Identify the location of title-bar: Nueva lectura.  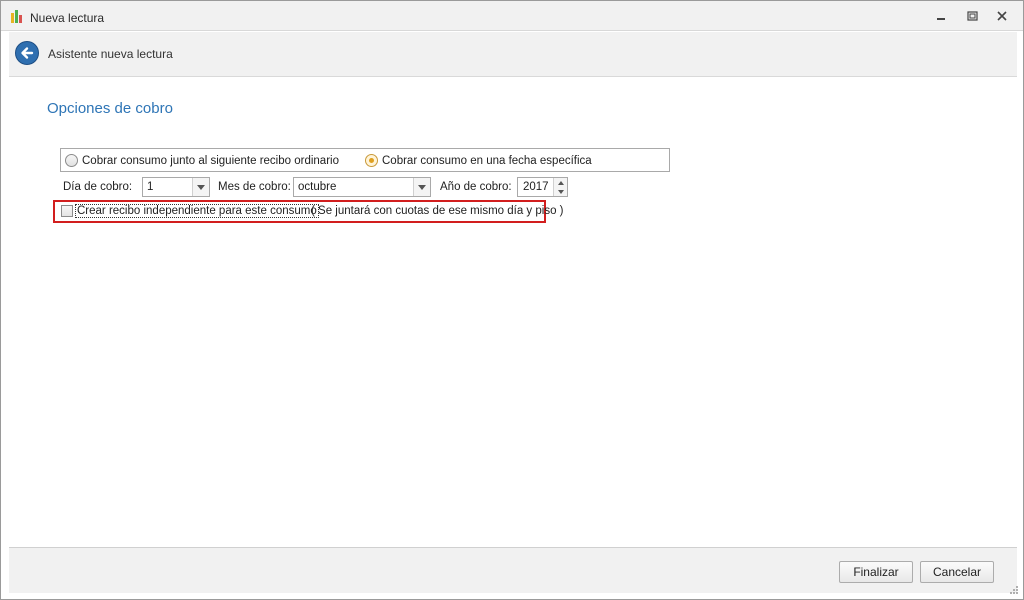
(512, 16).